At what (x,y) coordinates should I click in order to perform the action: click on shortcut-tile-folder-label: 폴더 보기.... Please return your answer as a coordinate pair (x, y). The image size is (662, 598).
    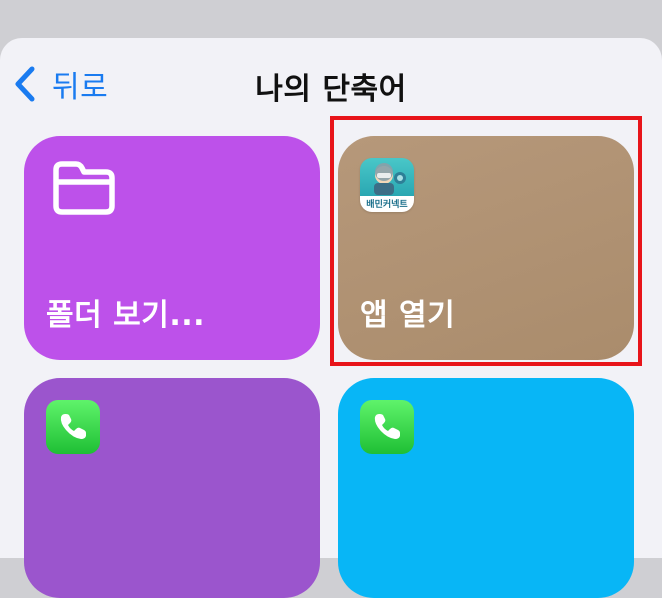
    Looking at the image, I should click on (126, 315).